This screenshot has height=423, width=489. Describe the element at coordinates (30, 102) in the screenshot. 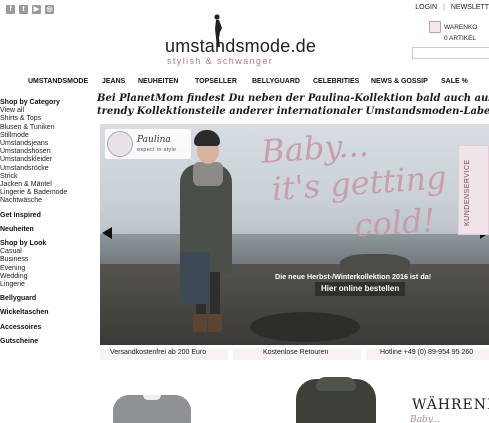

I see `category-heading: Shop by Category` at that location.